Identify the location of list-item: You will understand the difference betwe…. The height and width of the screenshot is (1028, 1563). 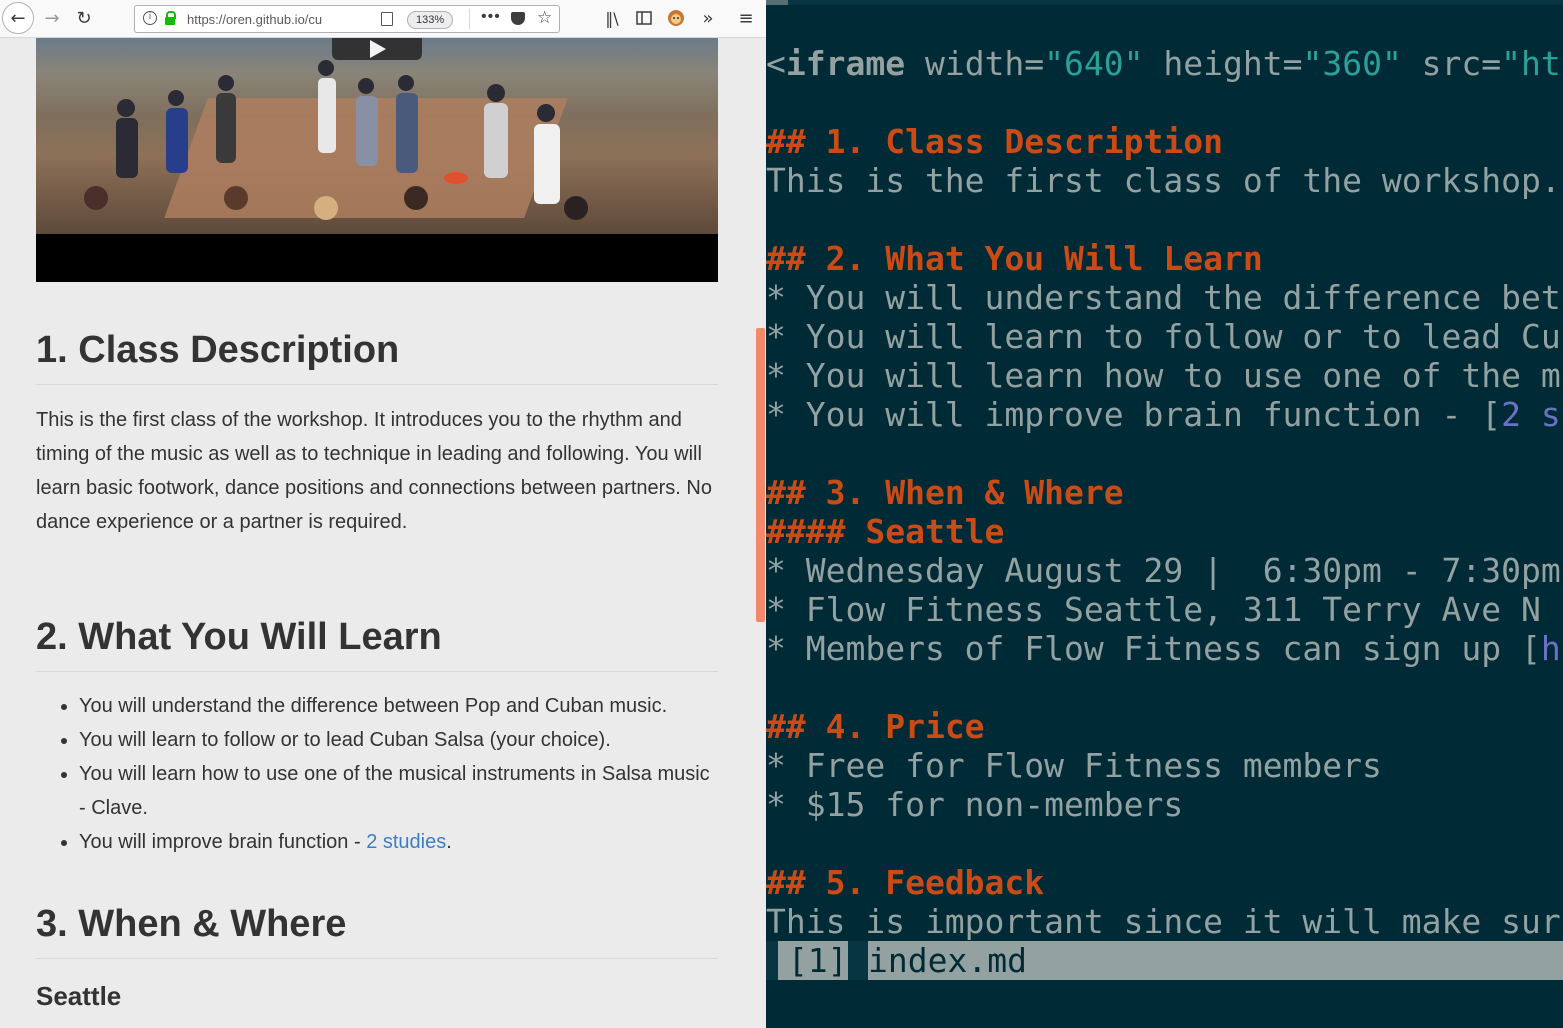
(398, 706).